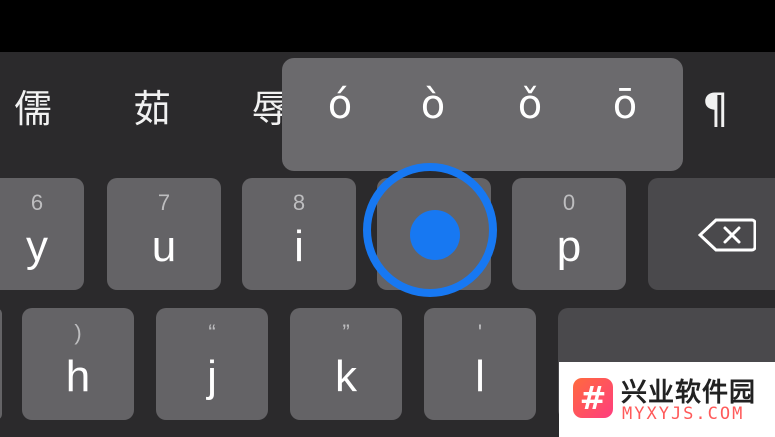  I want to click on key-p: 0 p, so click(569, 234).